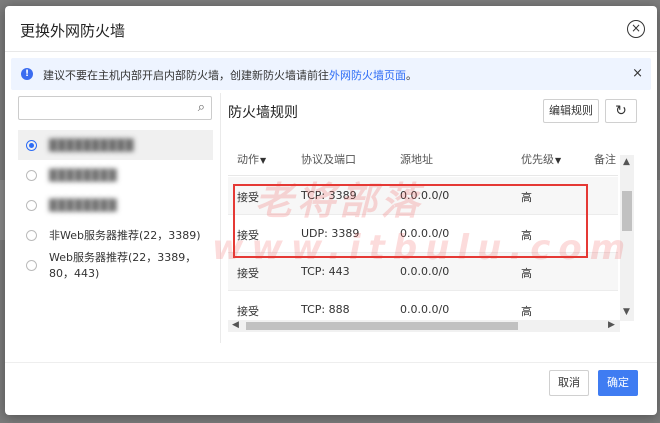 The width and height of the screenshot is (660, 423). Describe the element at coordinates (329, 195) in the screenshot. I see `cell-protocol: TCP: 3389` at that location.